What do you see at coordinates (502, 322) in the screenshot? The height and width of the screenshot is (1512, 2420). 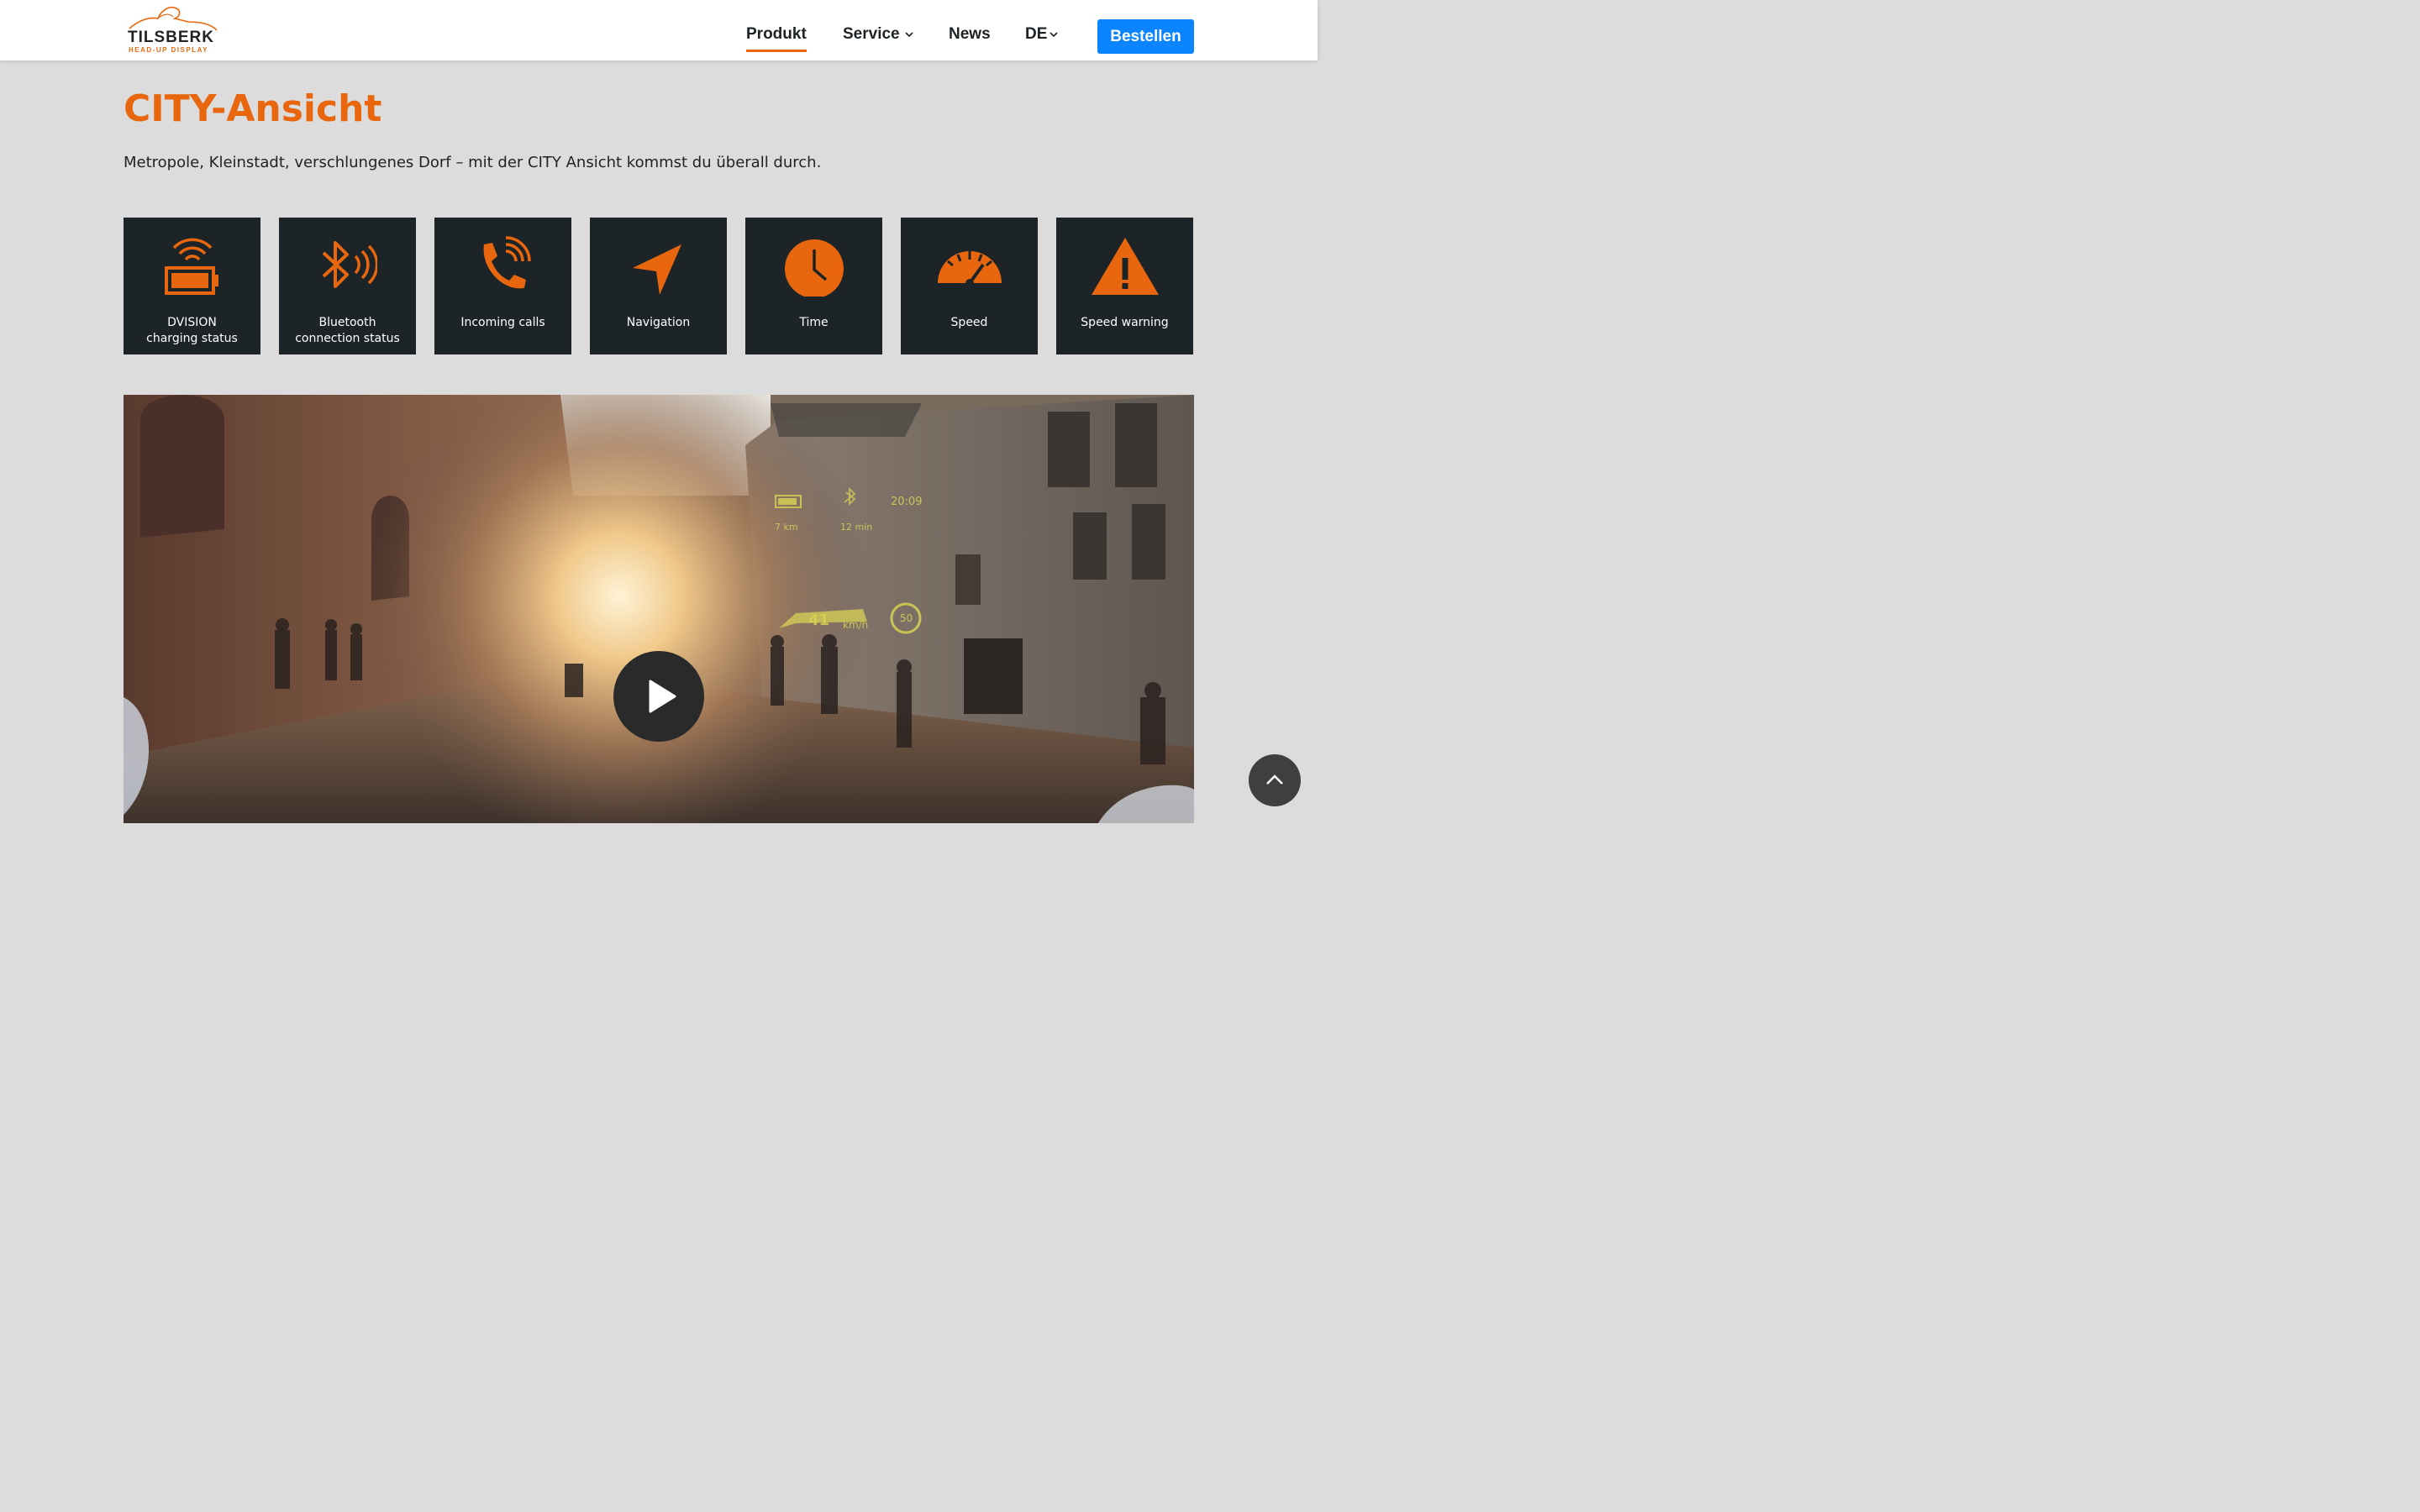 I see `feature-label: Incoming calls` at bounding box center [502, 322].